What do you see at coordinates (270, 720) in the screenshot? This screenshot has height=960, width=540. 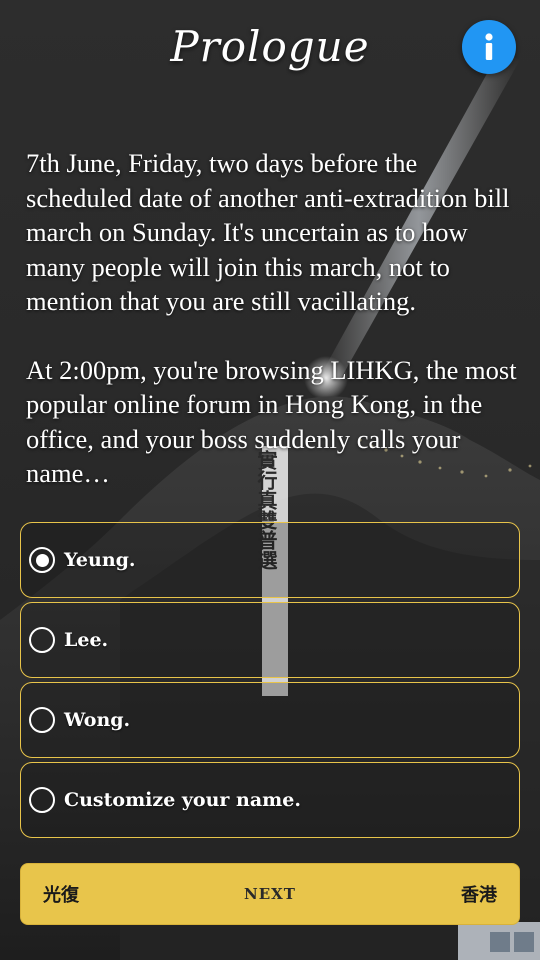 I see `option-wong: Wong.` at bounding box center [270, 720].